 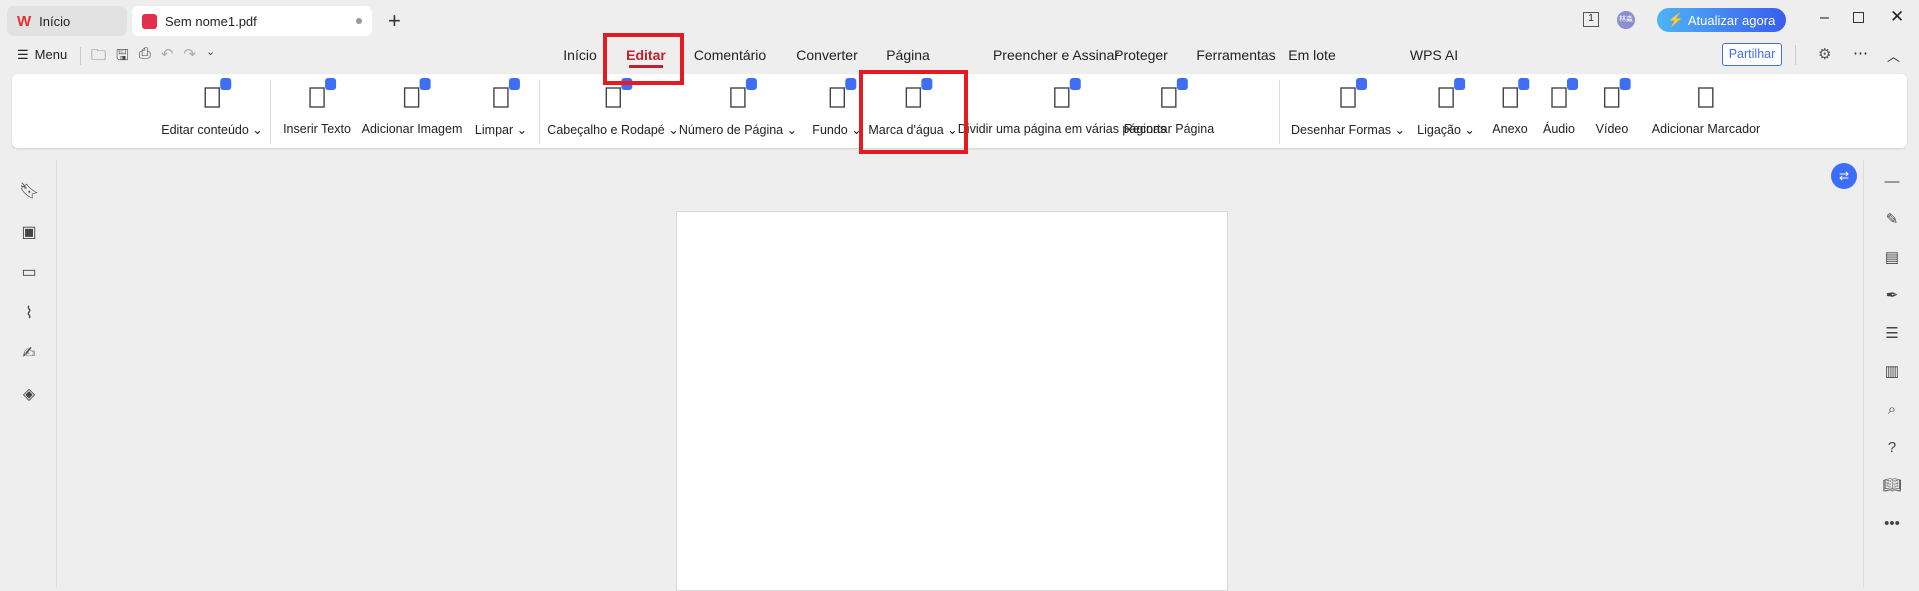 I want to click on hamburger-icon: ☰, so click(x=23, y=54).